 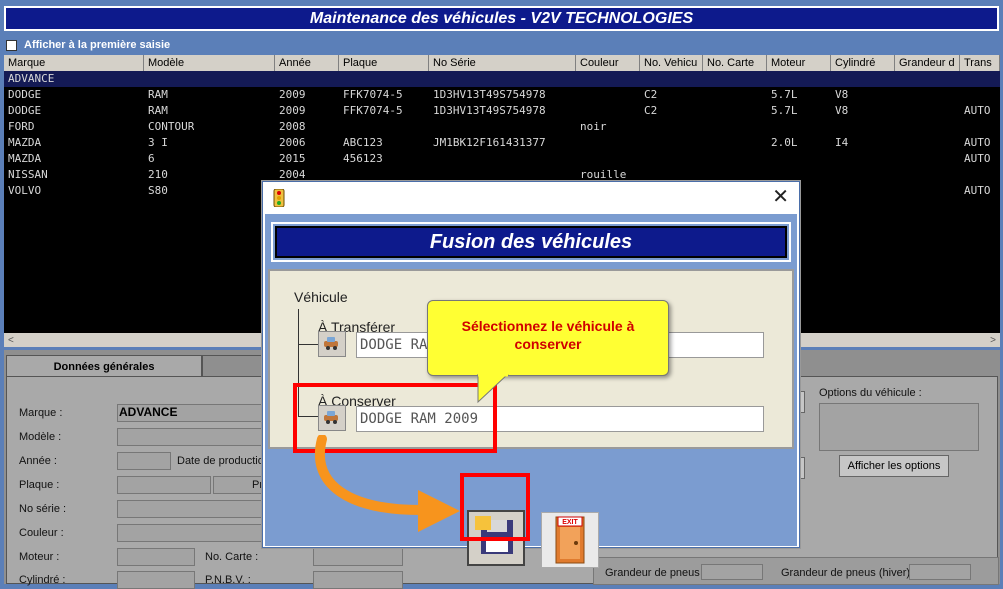 I want to click on exit-door-icon: EXIT, so click(x=570, y=540).